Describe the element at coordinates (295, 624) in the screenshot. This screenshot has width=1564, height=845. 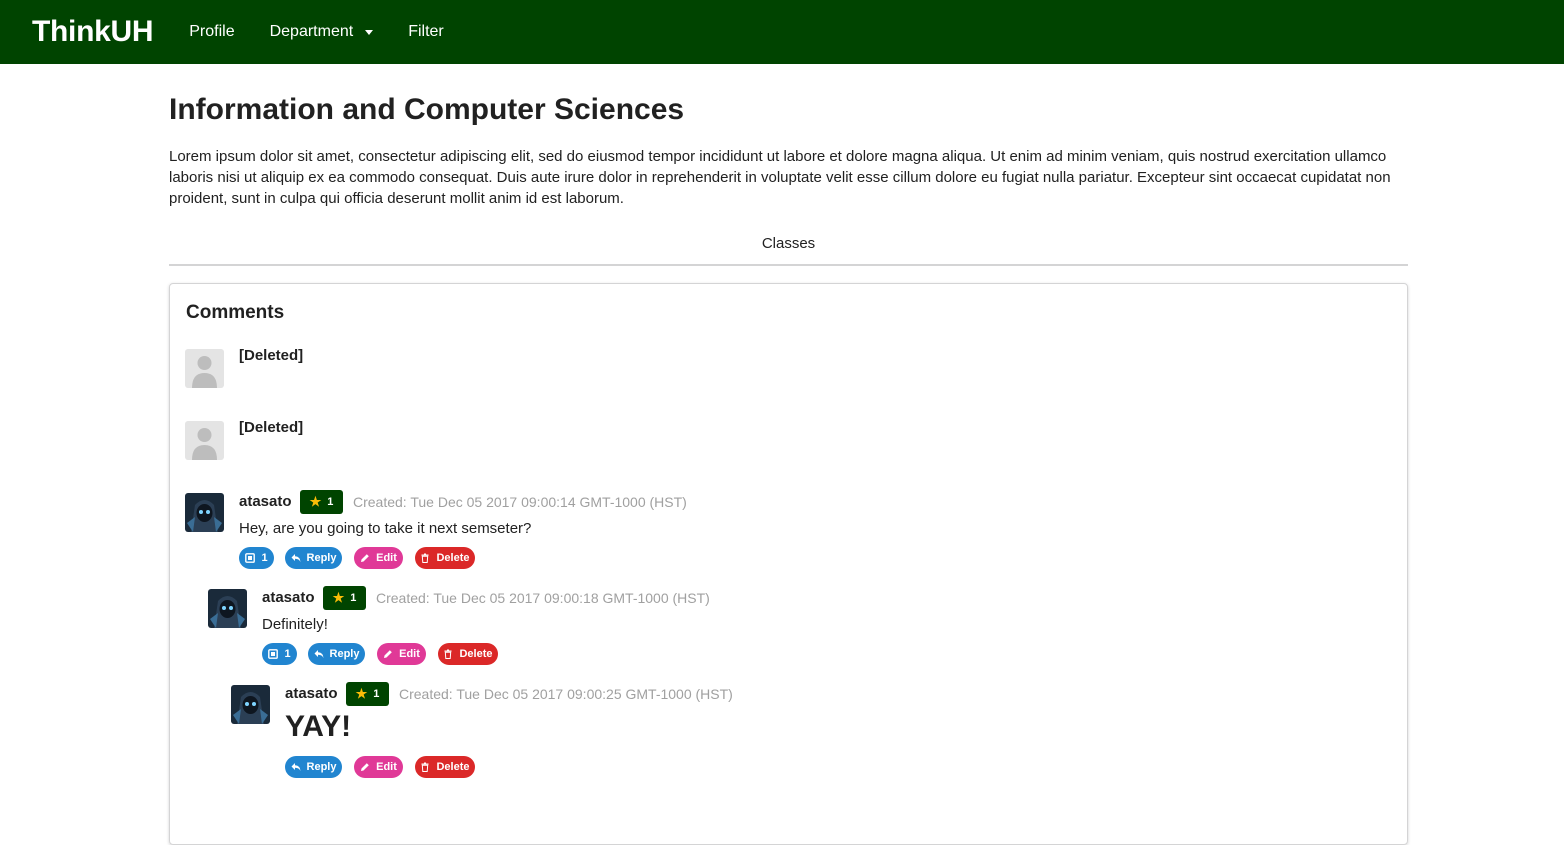
I see `comment-text: Definitely!` at that location.